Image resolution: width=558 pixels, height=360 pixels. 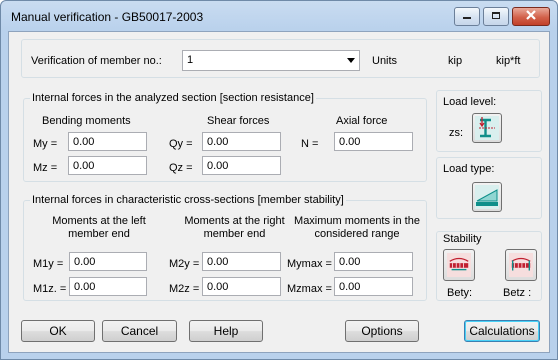 I want to click on minimize-icon, so click(x=467, y=17).